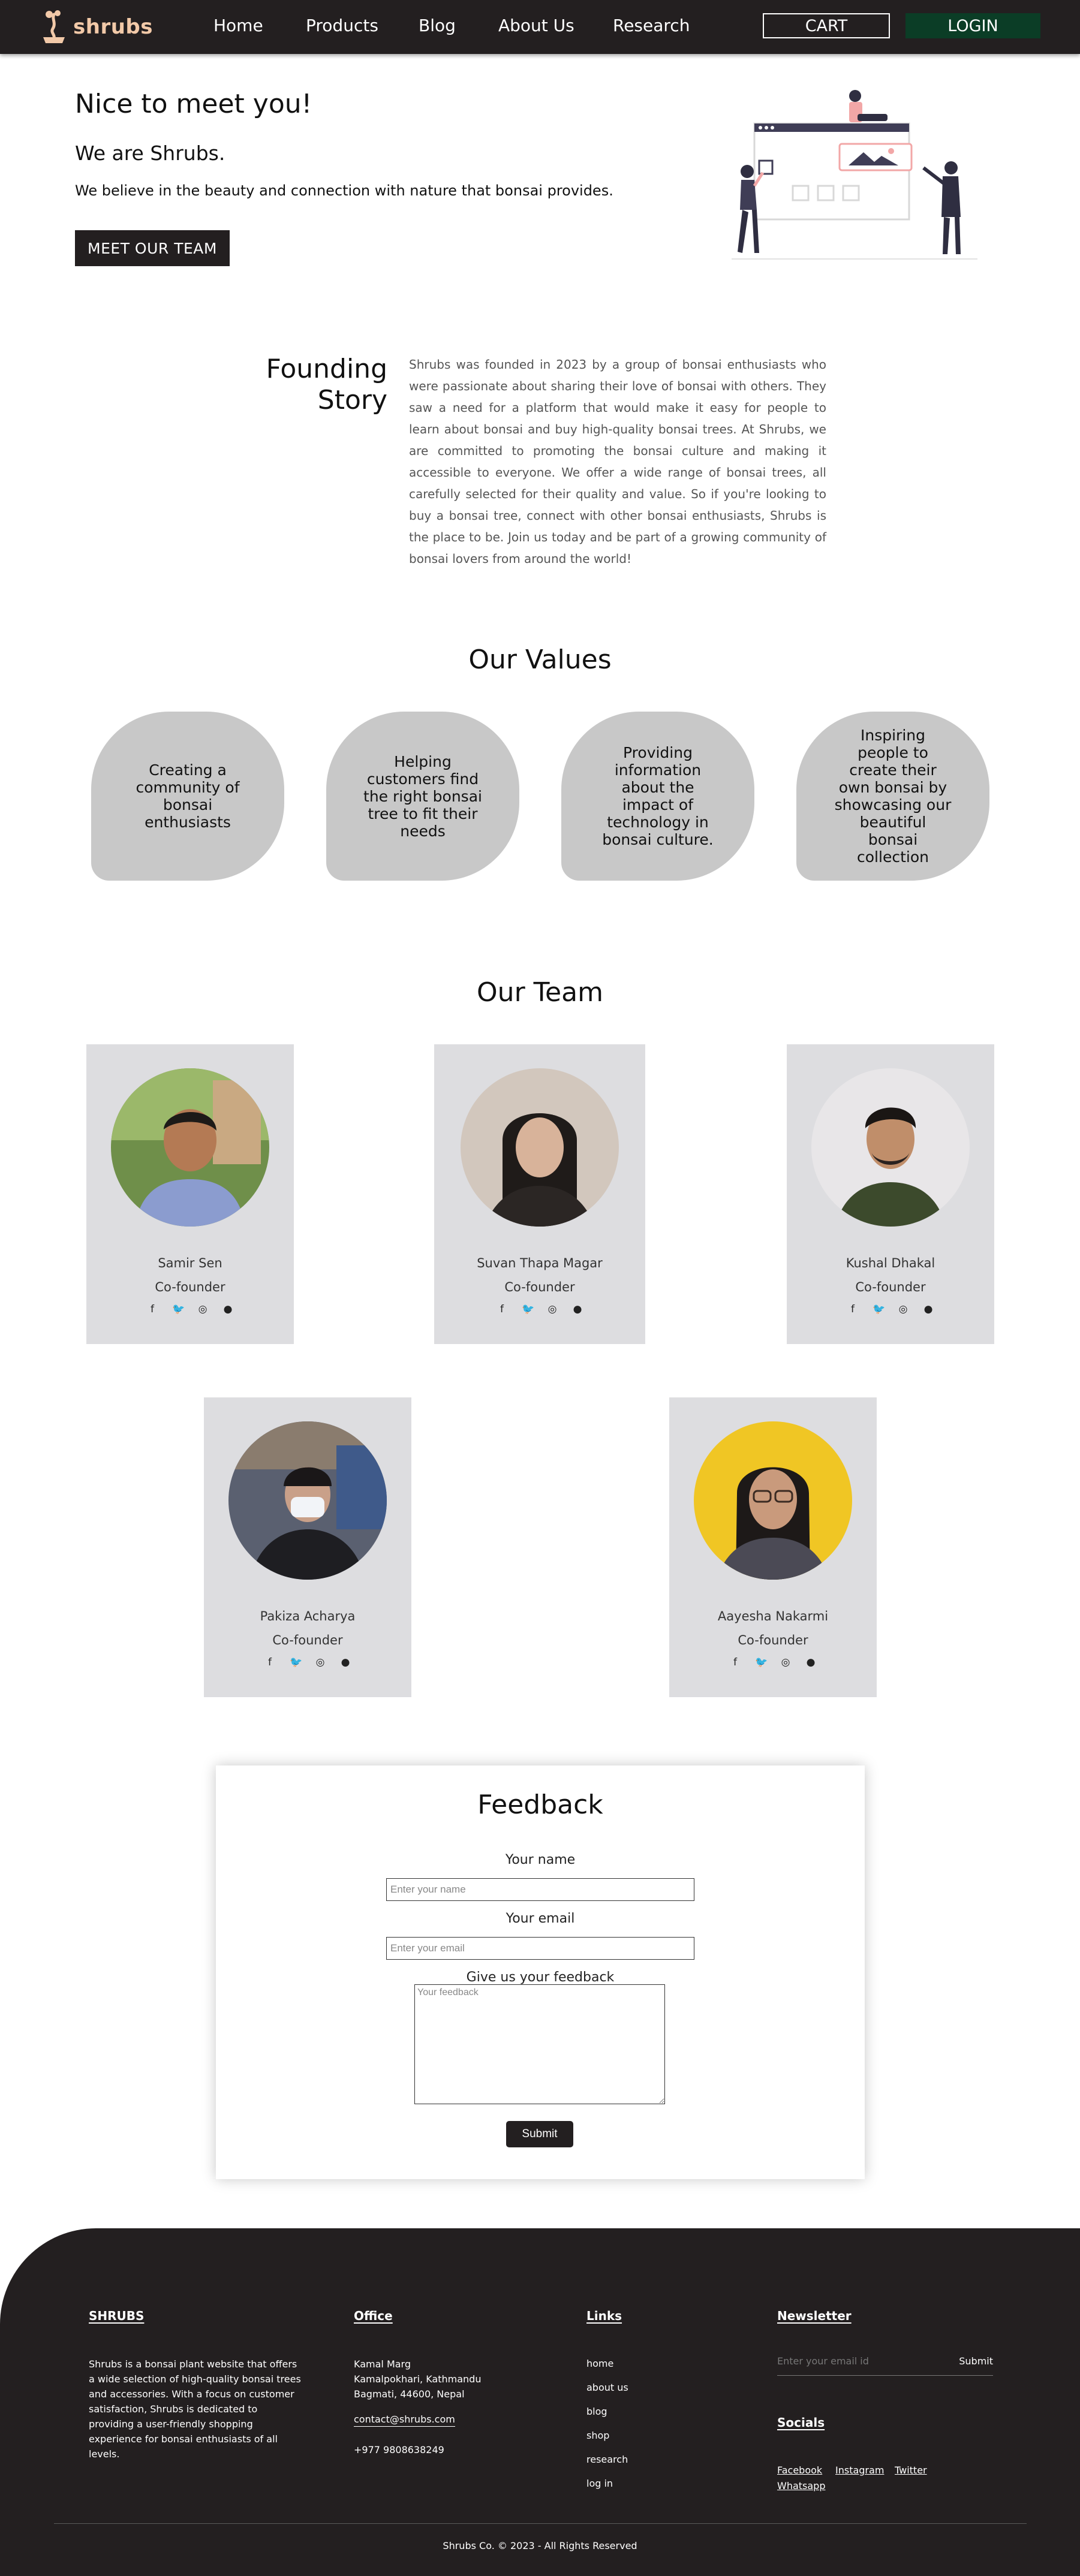 This screenshot has height=2576, width=1080. What do you see at coordinates (238, 26) in the screenshot?
I see `nav-home: Home` at bounding box center [238, 26].